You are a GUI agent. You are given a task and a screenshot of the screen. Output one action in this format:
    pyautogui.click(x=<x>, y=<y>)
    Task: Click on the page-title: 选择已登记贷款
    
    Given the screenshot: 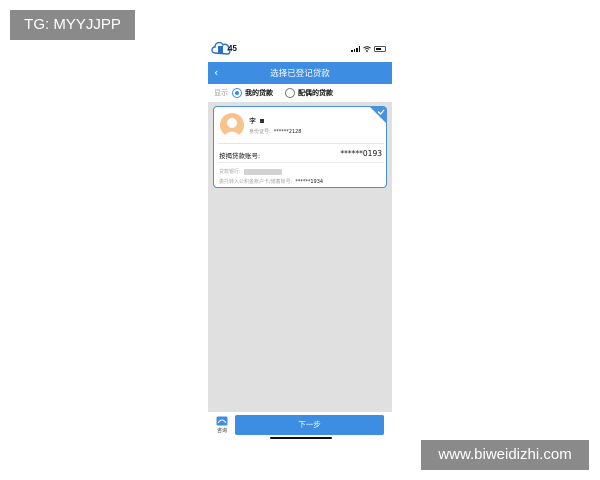 What is the action you would take?
    pyautogui.click(x=300, y=74)
    